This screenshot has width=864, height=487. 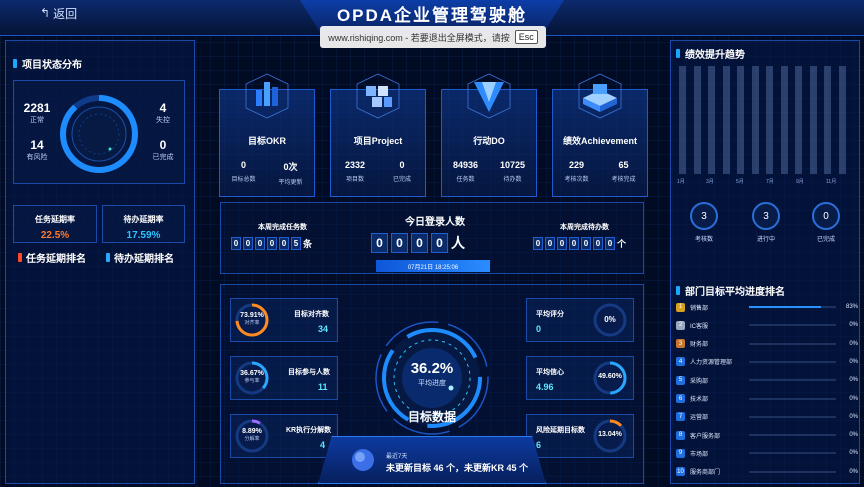 What do you see at coordinates (550, 380) in the screenshot?
I see `avg-confidence: 平均信心 4.96` at bounding box center [550, 380].